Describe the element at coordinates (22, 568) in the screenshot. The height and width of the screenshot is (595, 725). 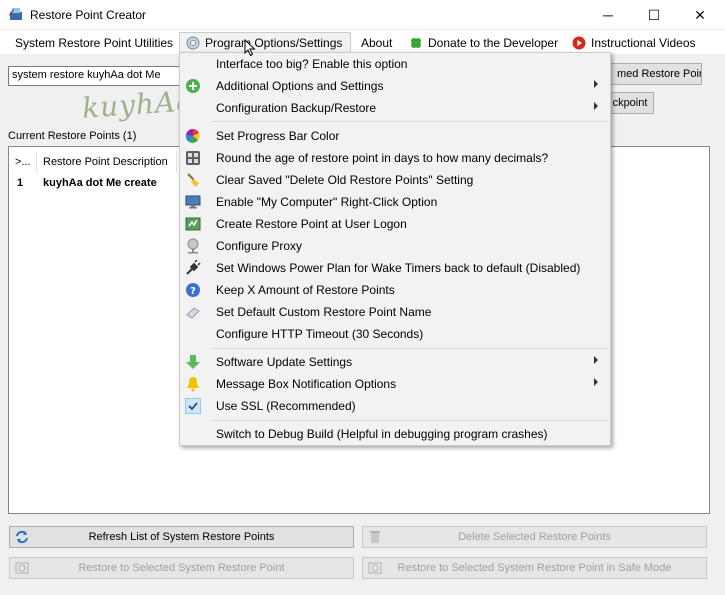
I see `restore-icon` at that location.